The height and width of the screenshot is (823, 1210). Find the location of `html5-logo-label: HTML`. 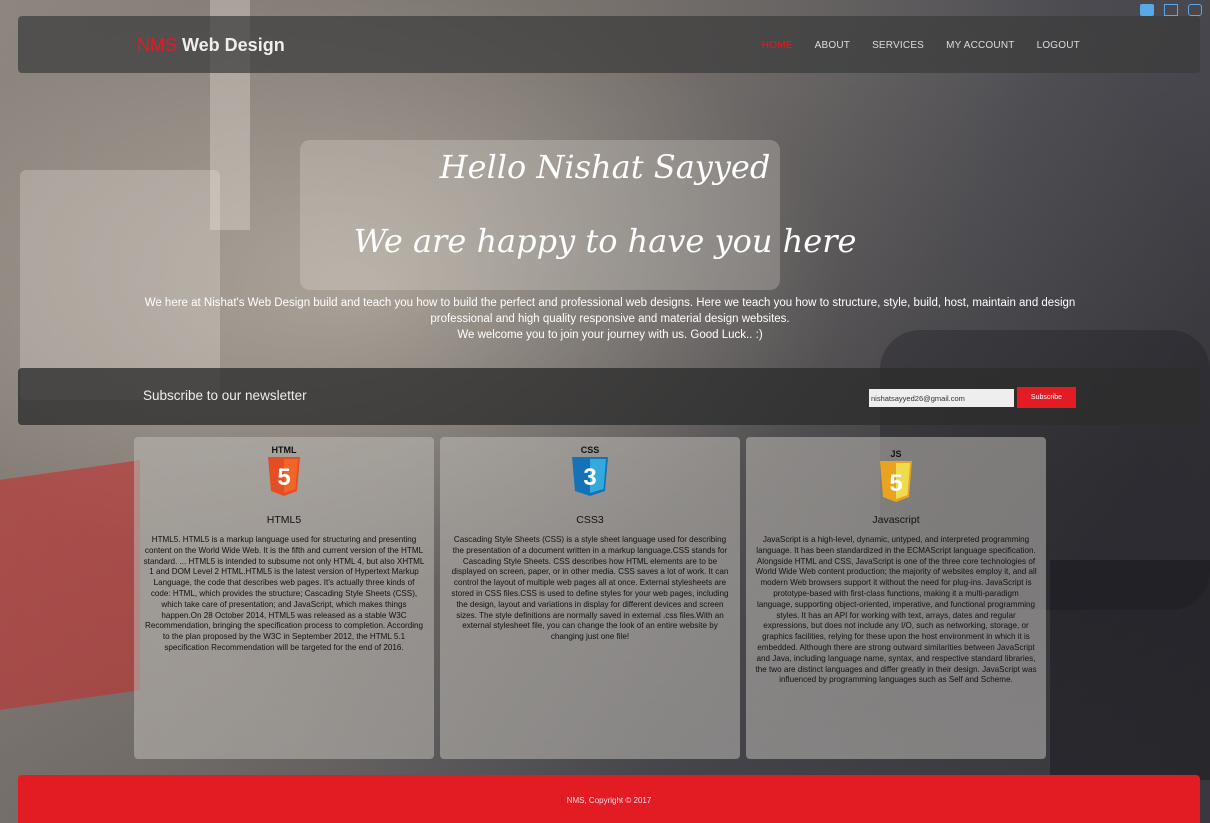

html5-logo-label: HTML is located at coordinates (284, 450).